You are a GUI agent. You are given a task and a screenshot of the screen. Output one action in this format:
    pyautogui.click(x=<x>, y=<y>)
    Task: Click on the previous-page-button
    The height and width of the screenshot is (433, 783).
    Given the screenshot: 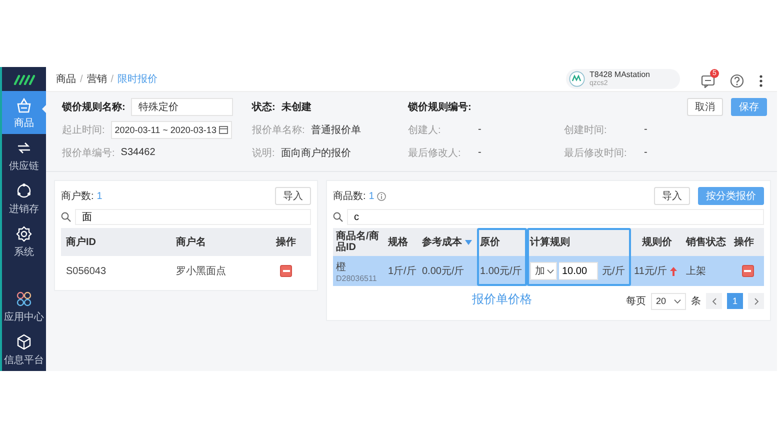 What is the action you would take?
    pyautogui.click(x=714, y=301)
    